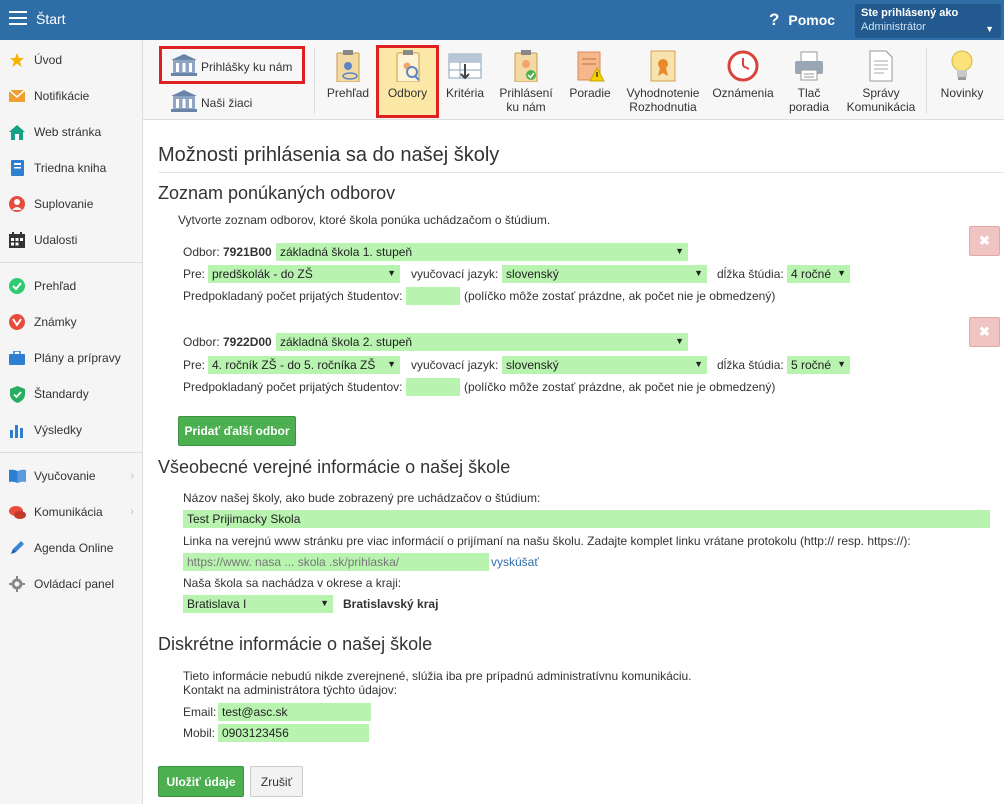  I want to click on admin-contact-text: Kontakt na administrátora týchto údajov:, so click(290, 690).